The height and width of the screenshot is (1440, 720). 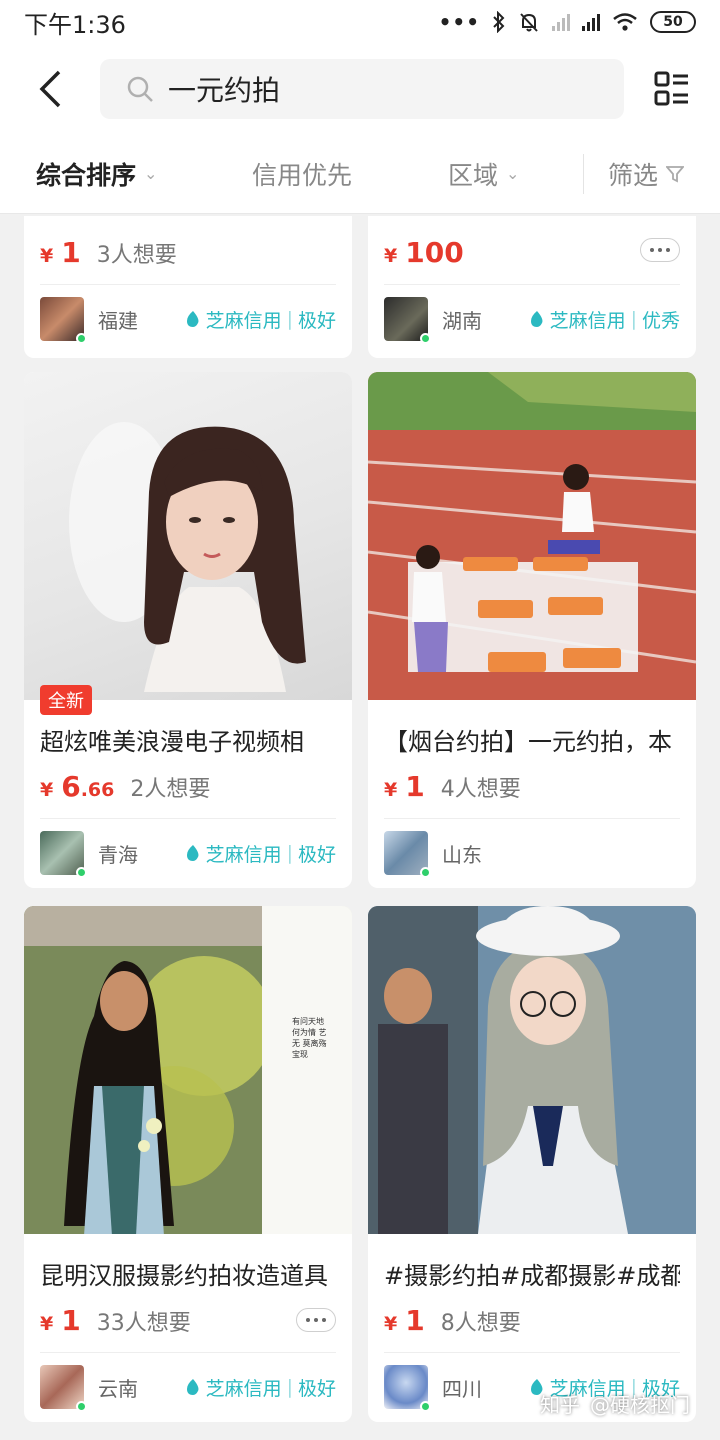 What do you see at coordinates (532, 1276) in the screenshot?
I see `product-title: #摄影约拍#成都摄影#成都` at bounding box center [532, 1276].